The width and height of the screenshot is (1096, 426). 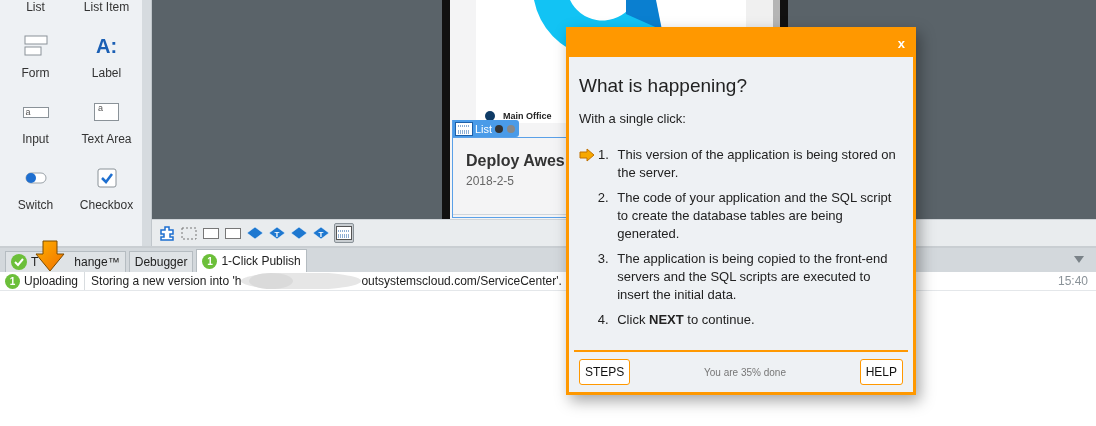 I want to click on toolbox-item: Checkbox, so click(x=106, y=191).